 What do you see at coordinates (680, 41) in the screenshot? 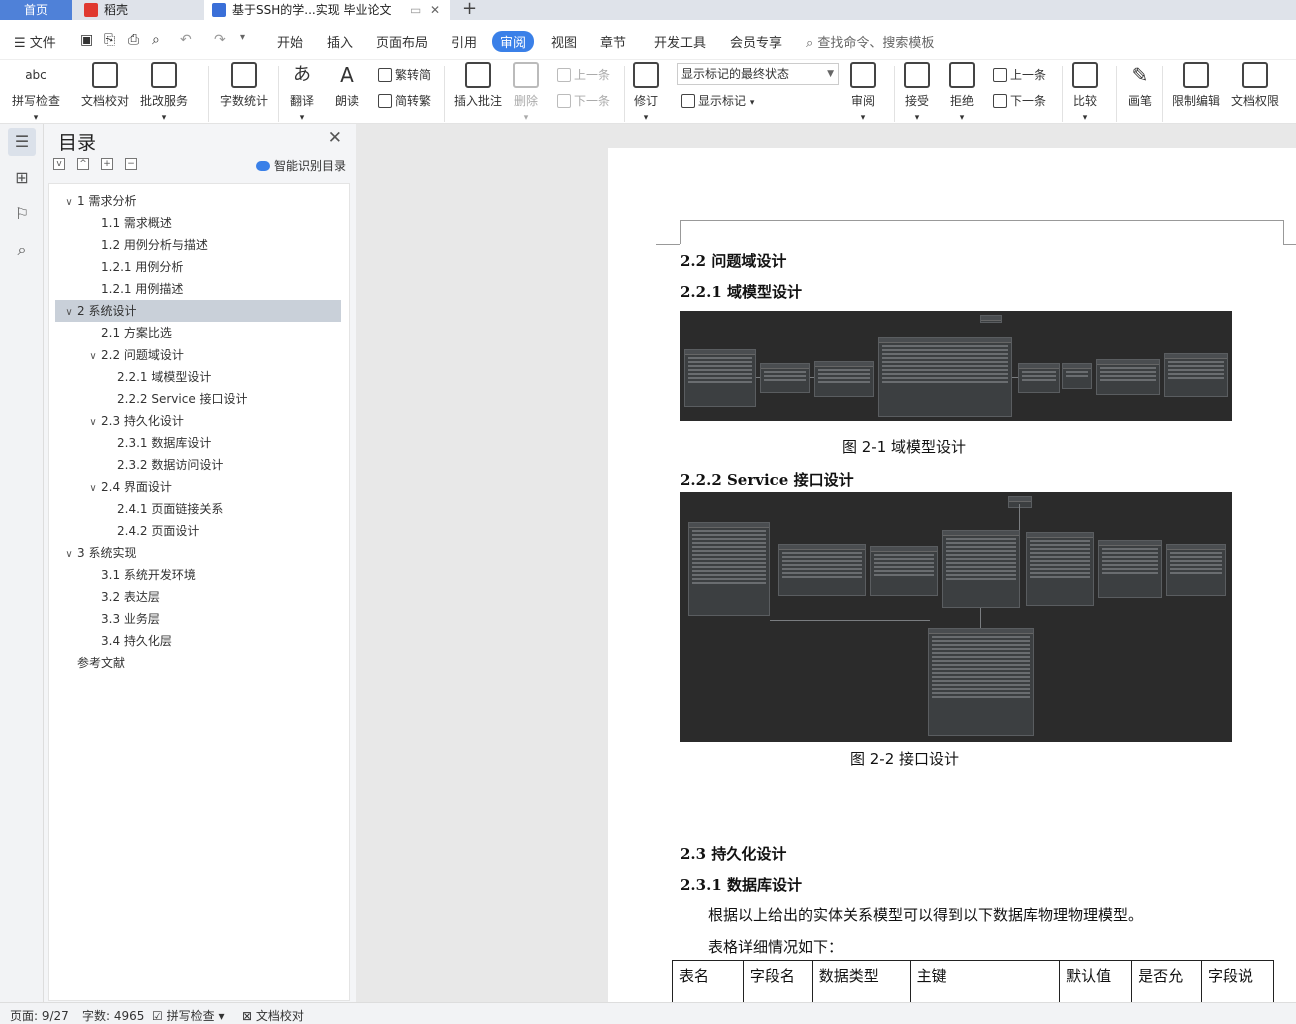
I see `menu-dev-tools: 开发工具` at bounding box center [680, 41].